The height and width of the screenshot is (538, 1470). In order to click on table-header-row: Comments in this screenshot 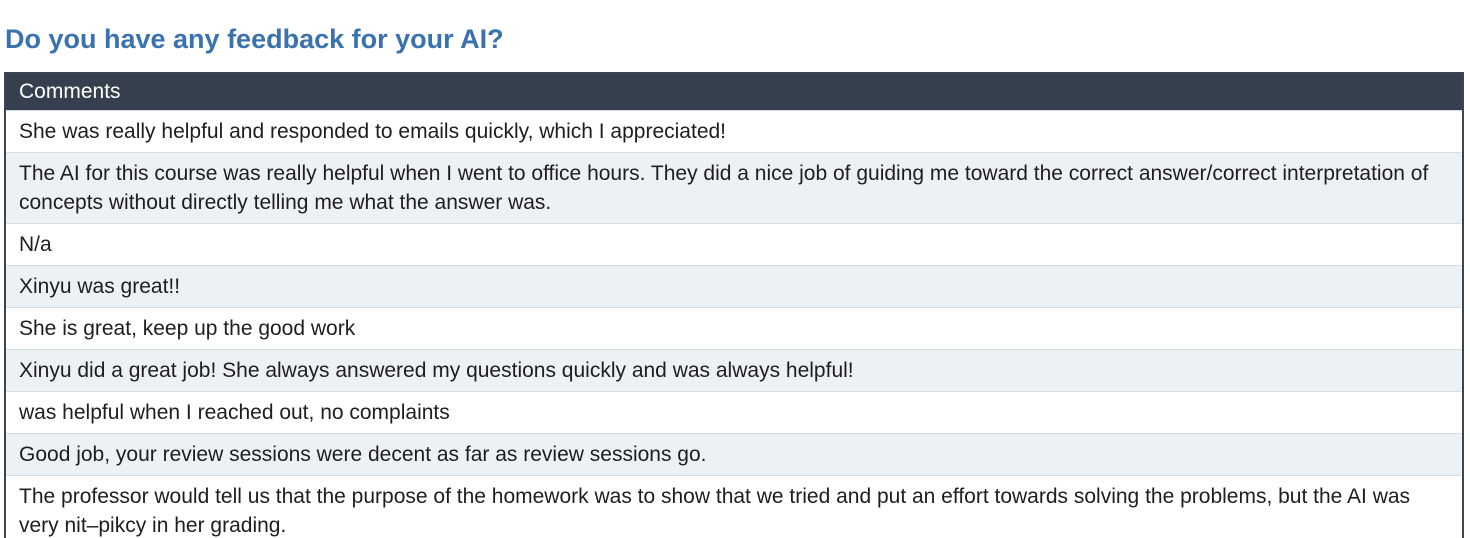, I will do `click(734, 92)`.